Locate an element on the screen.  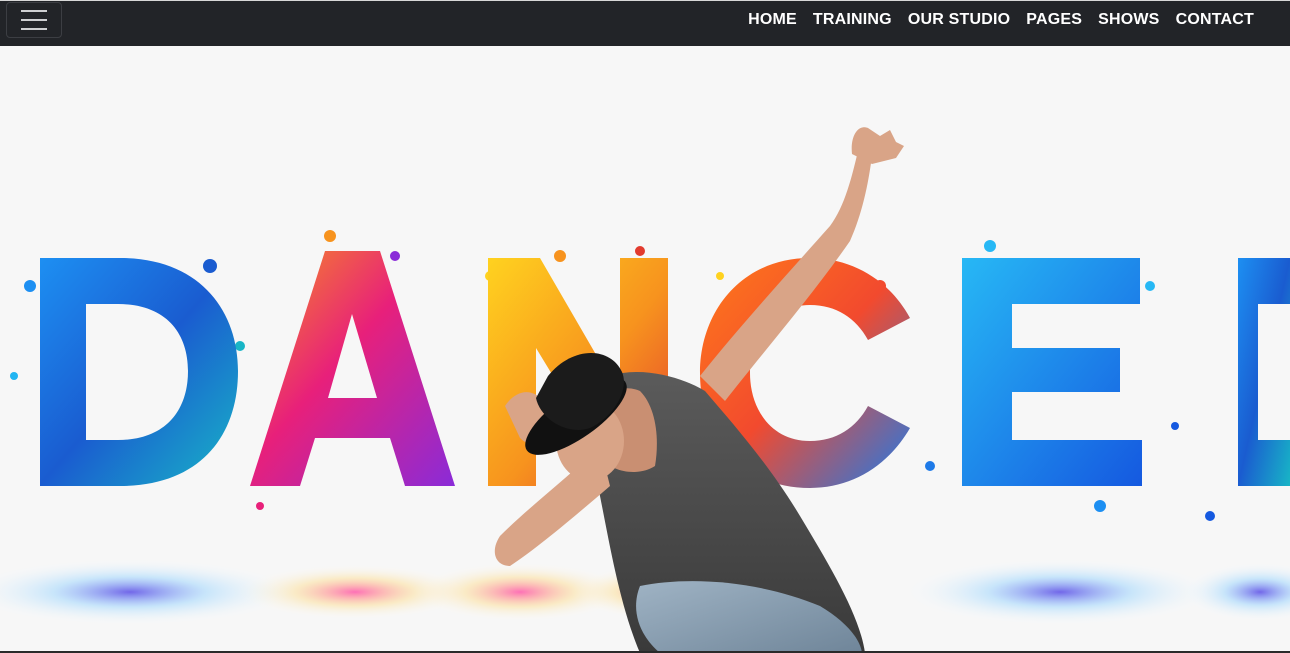
nav-link-home: HOME is located at coordinates (772, 20).